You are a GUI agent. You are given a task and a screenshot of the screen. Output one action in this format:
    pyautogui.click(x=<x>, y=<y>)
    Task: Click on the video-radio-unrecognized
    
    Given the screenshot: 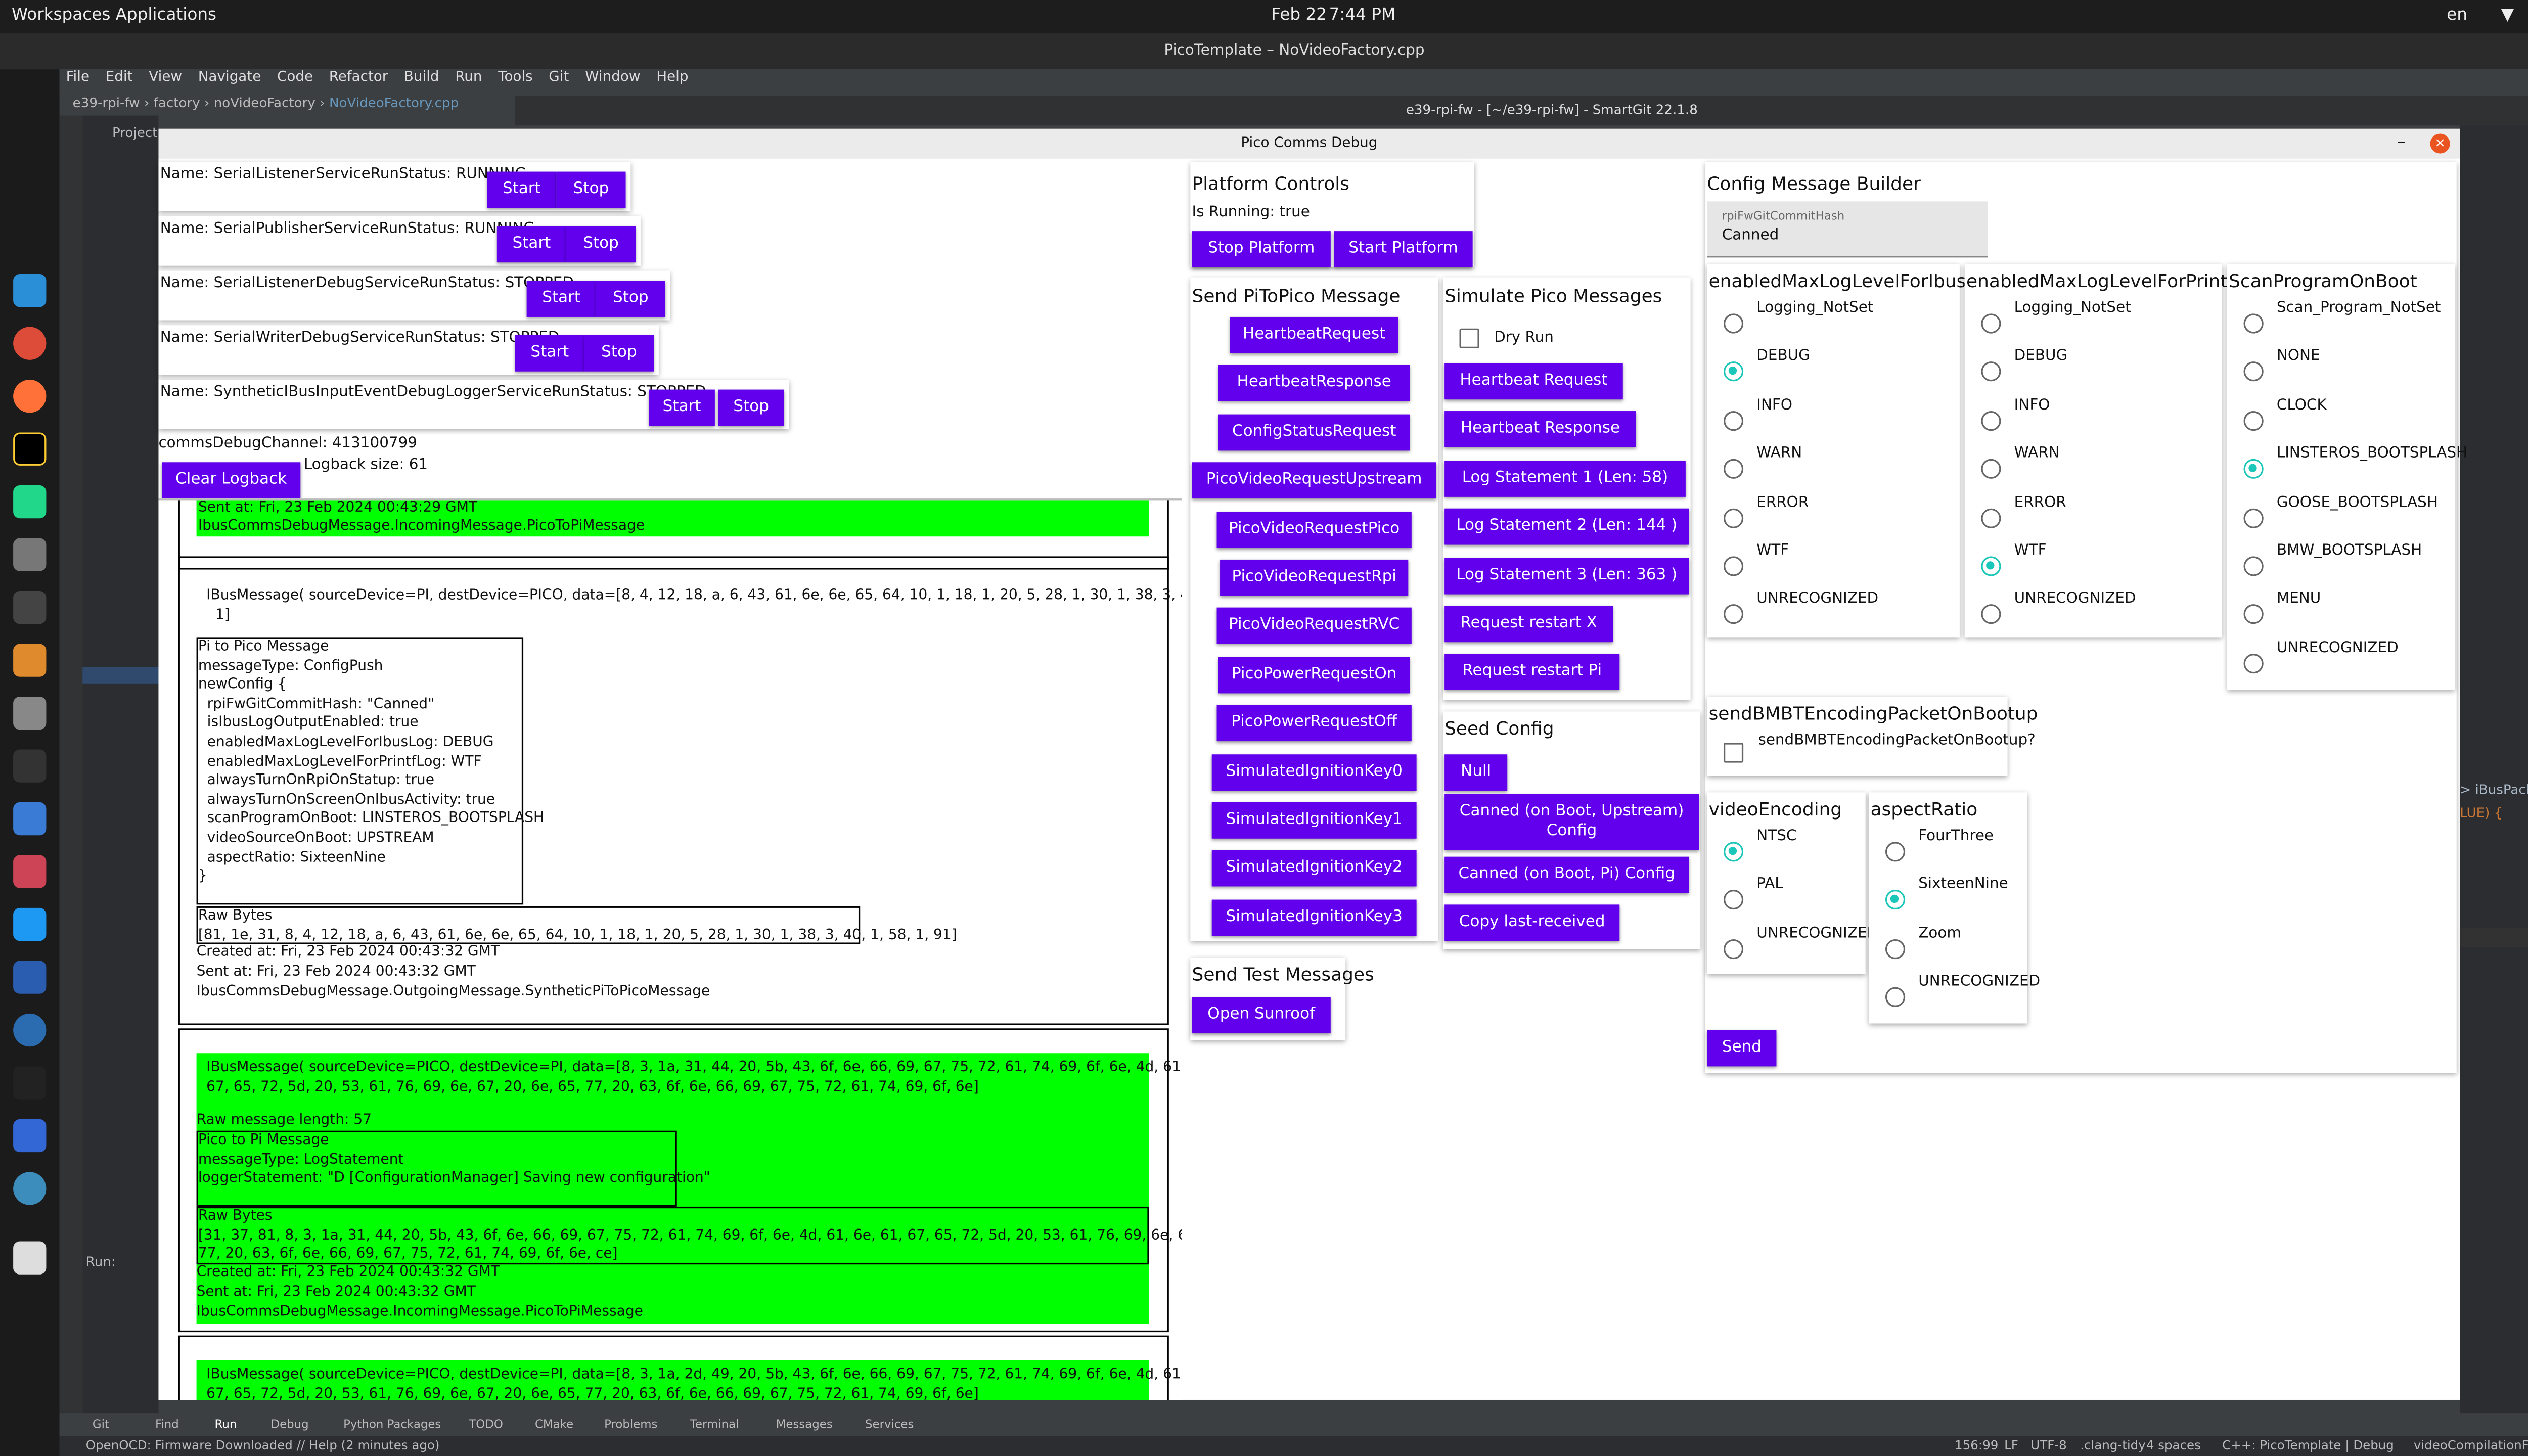 What is the action you would take?
    pyautogui.click(x=1734, y=949)
    